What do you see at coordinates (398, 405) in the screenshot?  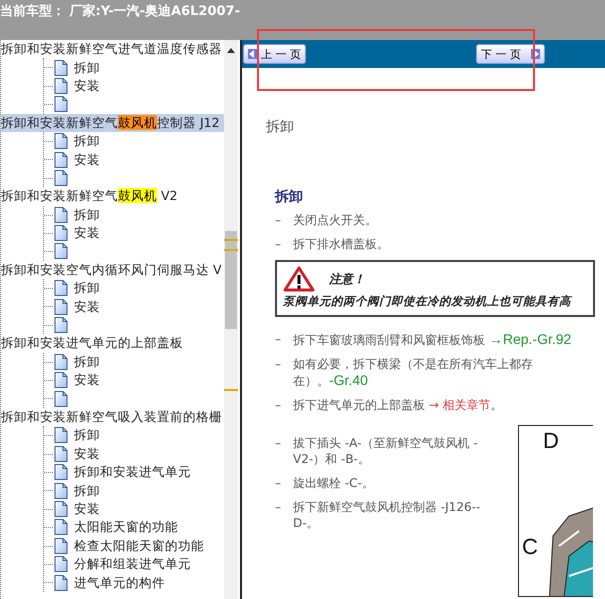 I see `step-text: 拆下进气单元的上部盖板 → 相关章节。` at bounding box center [398, 405].